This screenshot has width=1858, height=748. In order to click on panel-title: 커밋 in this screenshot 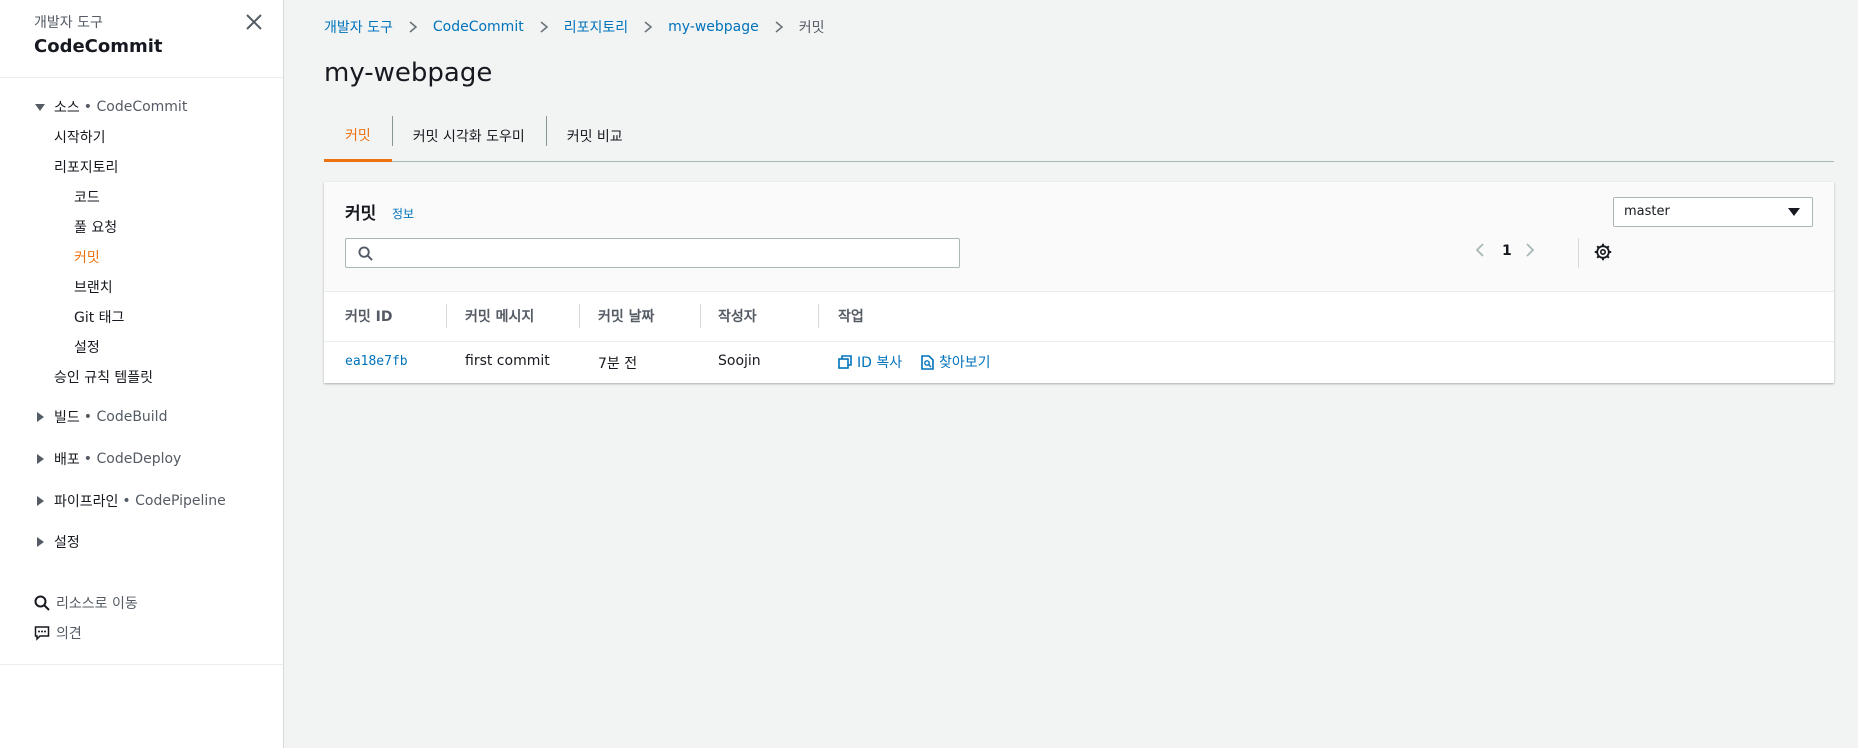, I will do `click(361, 214)`.